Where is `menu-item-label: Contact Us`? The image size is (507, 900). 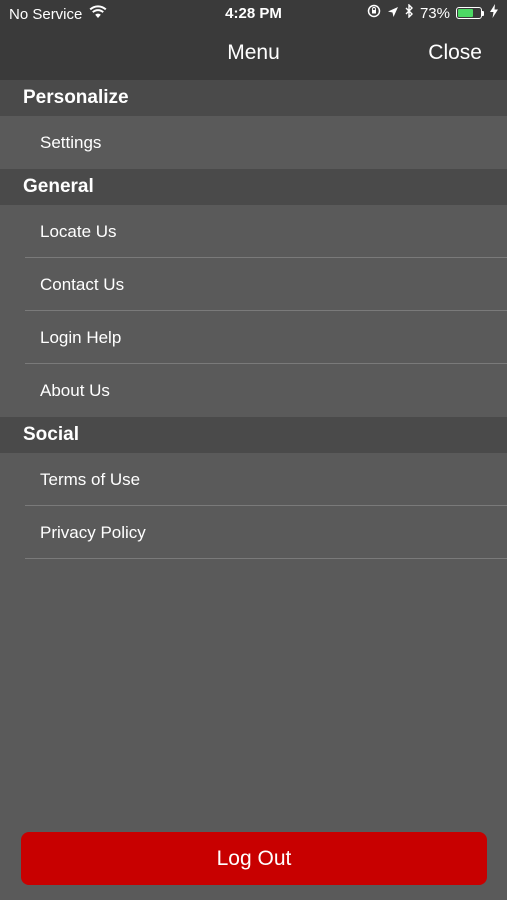 menu-item-label: Contact Us is located at coordinates (82, 284).